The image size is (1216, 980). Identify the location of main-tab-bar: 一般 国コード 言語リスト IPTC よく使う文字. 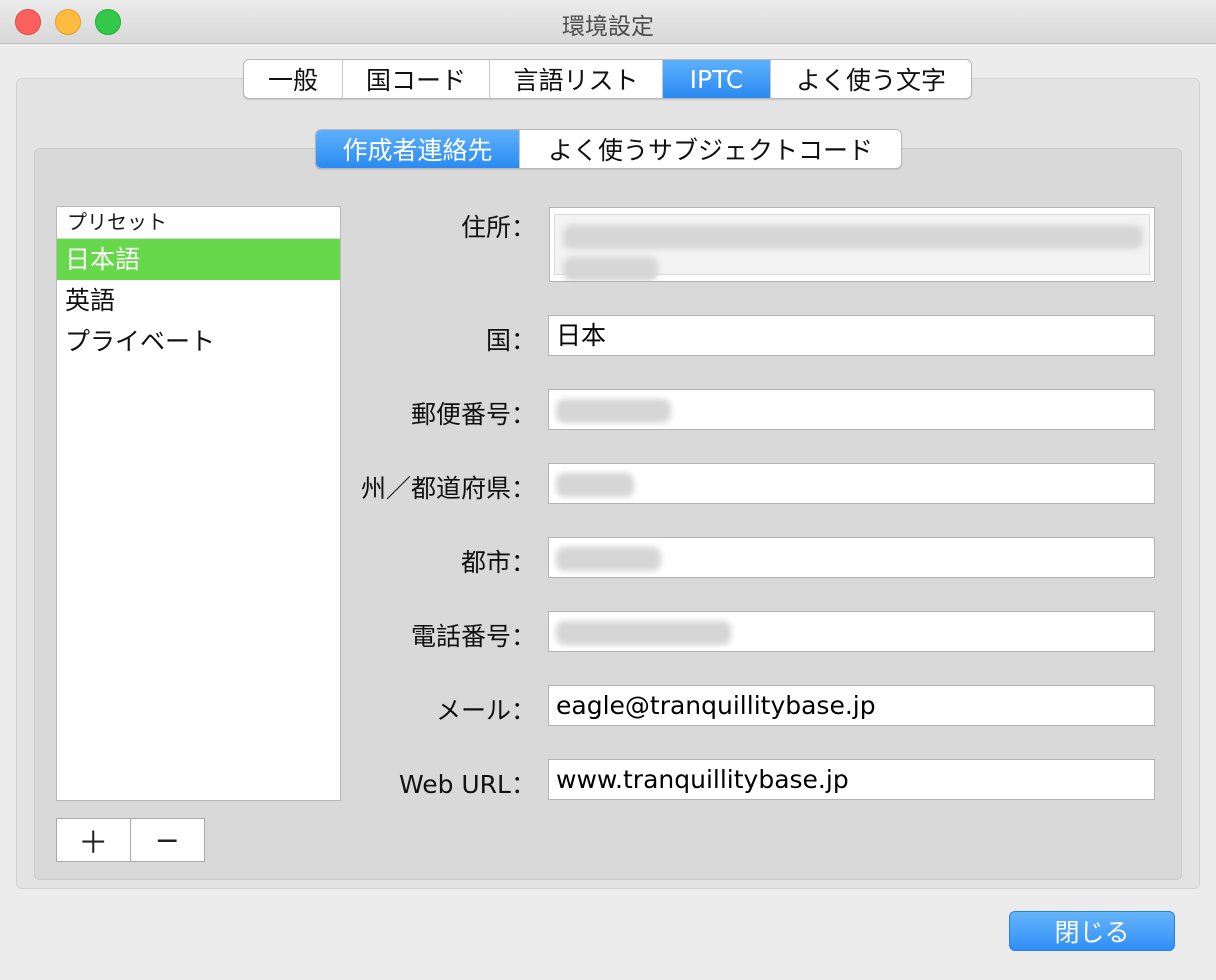
(607, 79).